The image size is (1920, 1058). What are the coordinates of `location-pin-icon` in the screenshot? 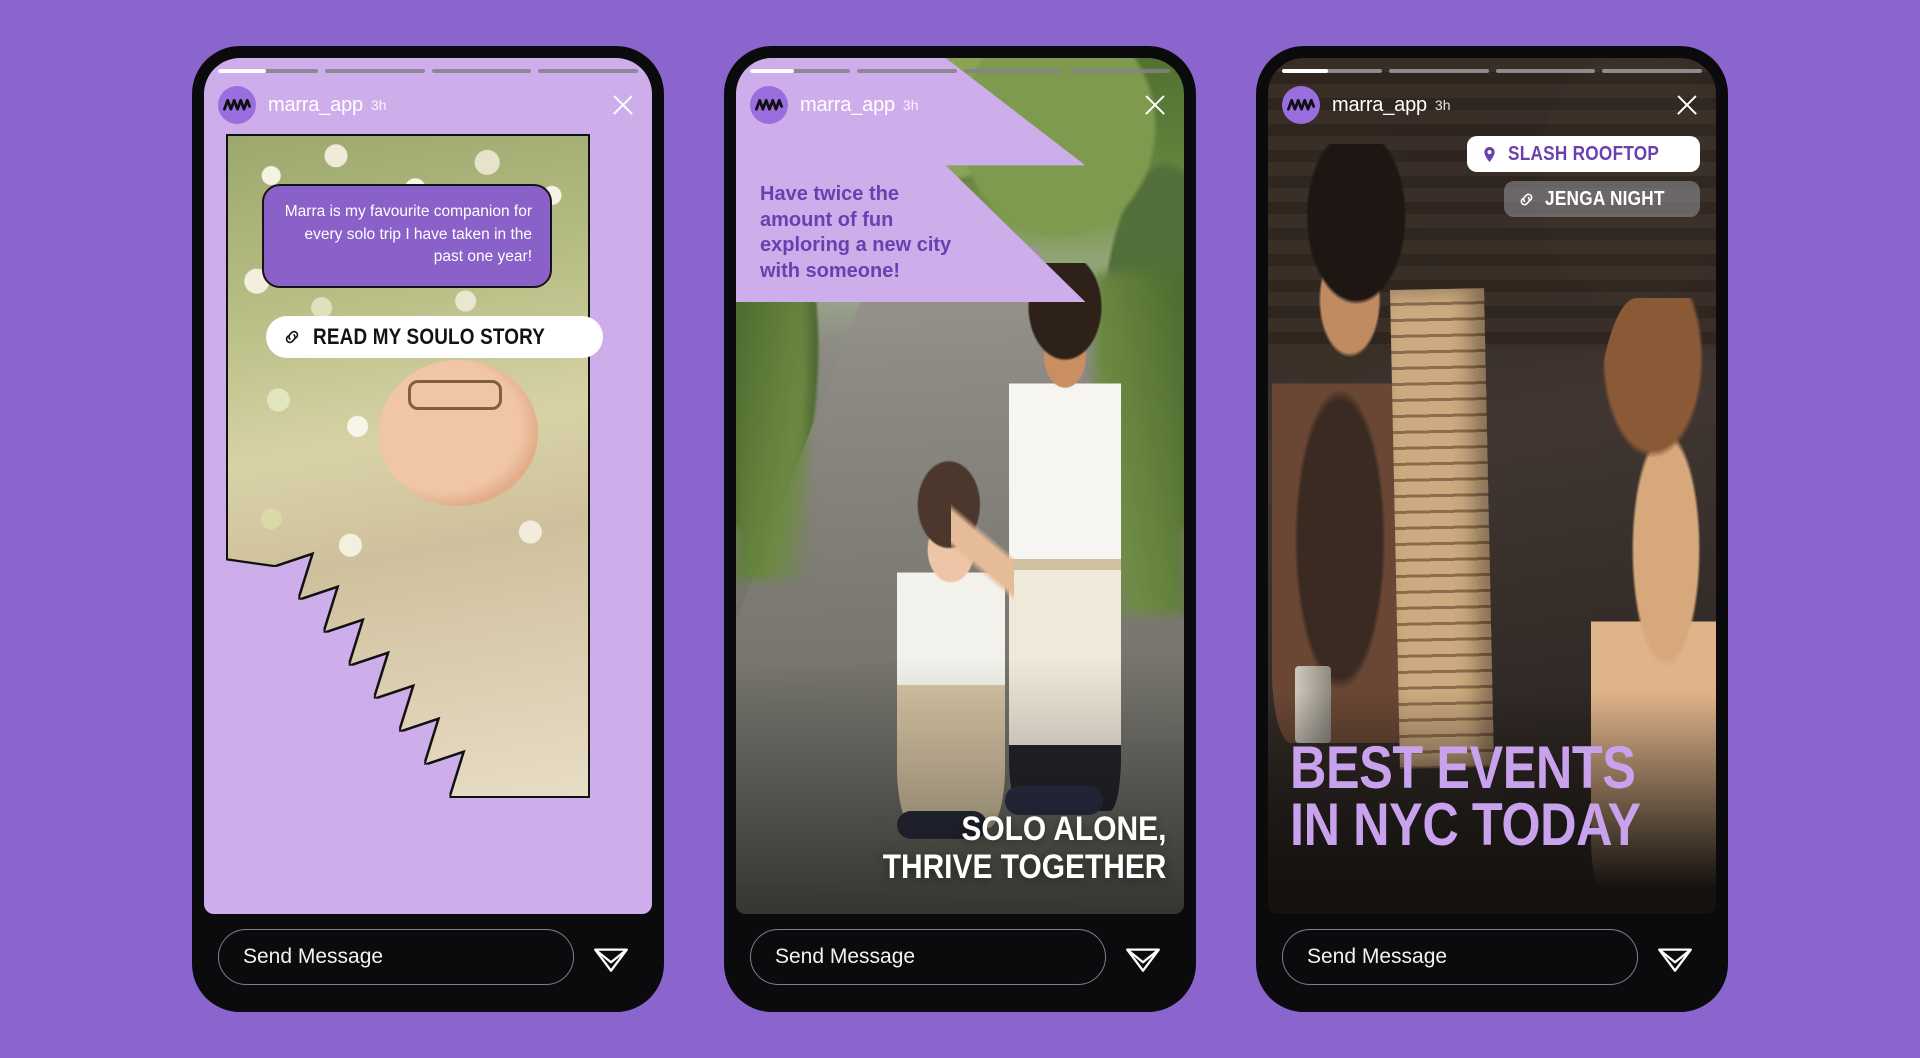 It's located at (1489, 154).